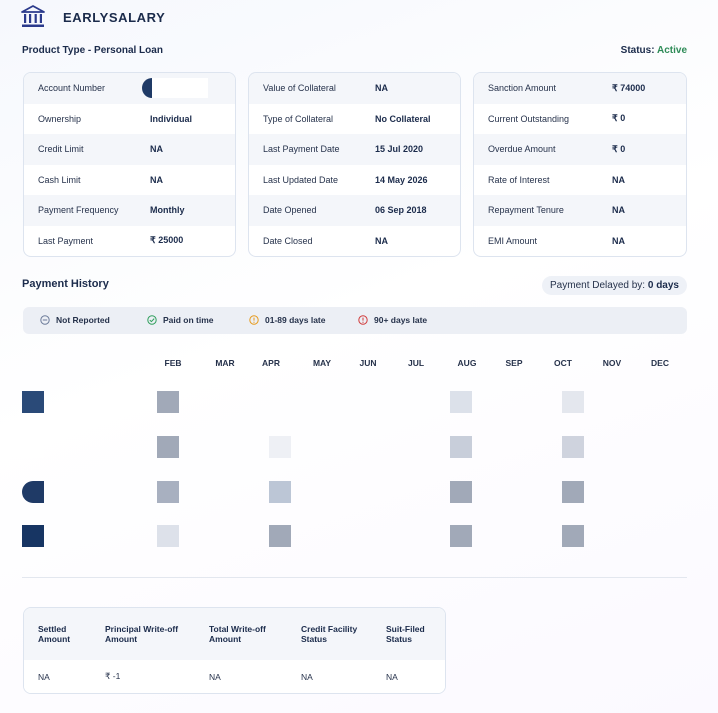 The image size is (718, 713). Describe the element at coordinates (173, 363) in the screenshot. I see `month-header: FEB` at that location.